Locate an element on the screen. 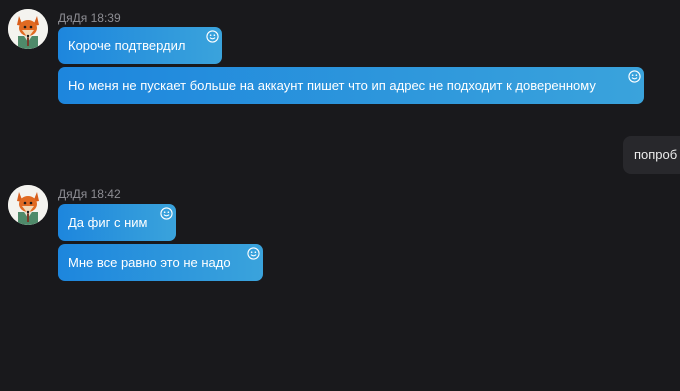 The image size is (680, 391). message-meta: ДяДя 18:39 is located at coordinates (89, 18).